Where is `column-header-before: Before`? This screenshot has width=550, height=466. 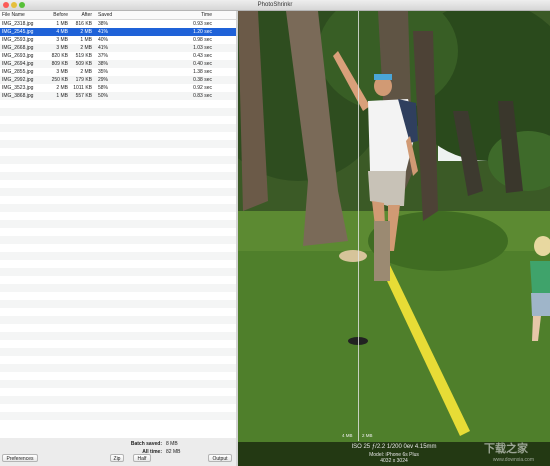 column-header-before: Before is located at coordinates (57, 15).